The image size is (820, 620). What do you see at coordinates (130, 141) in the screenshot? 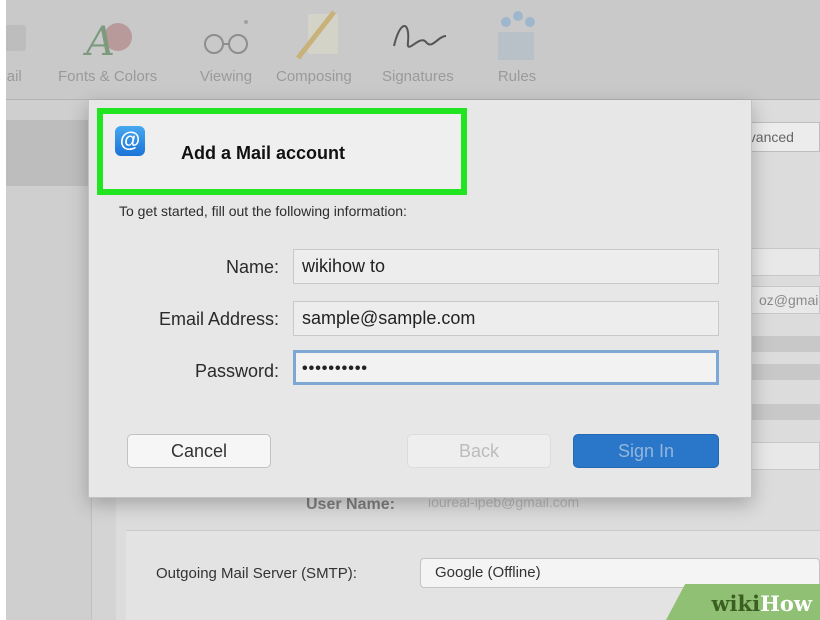
I see `at-sign-icon: @` at bounding box center [130, 141].